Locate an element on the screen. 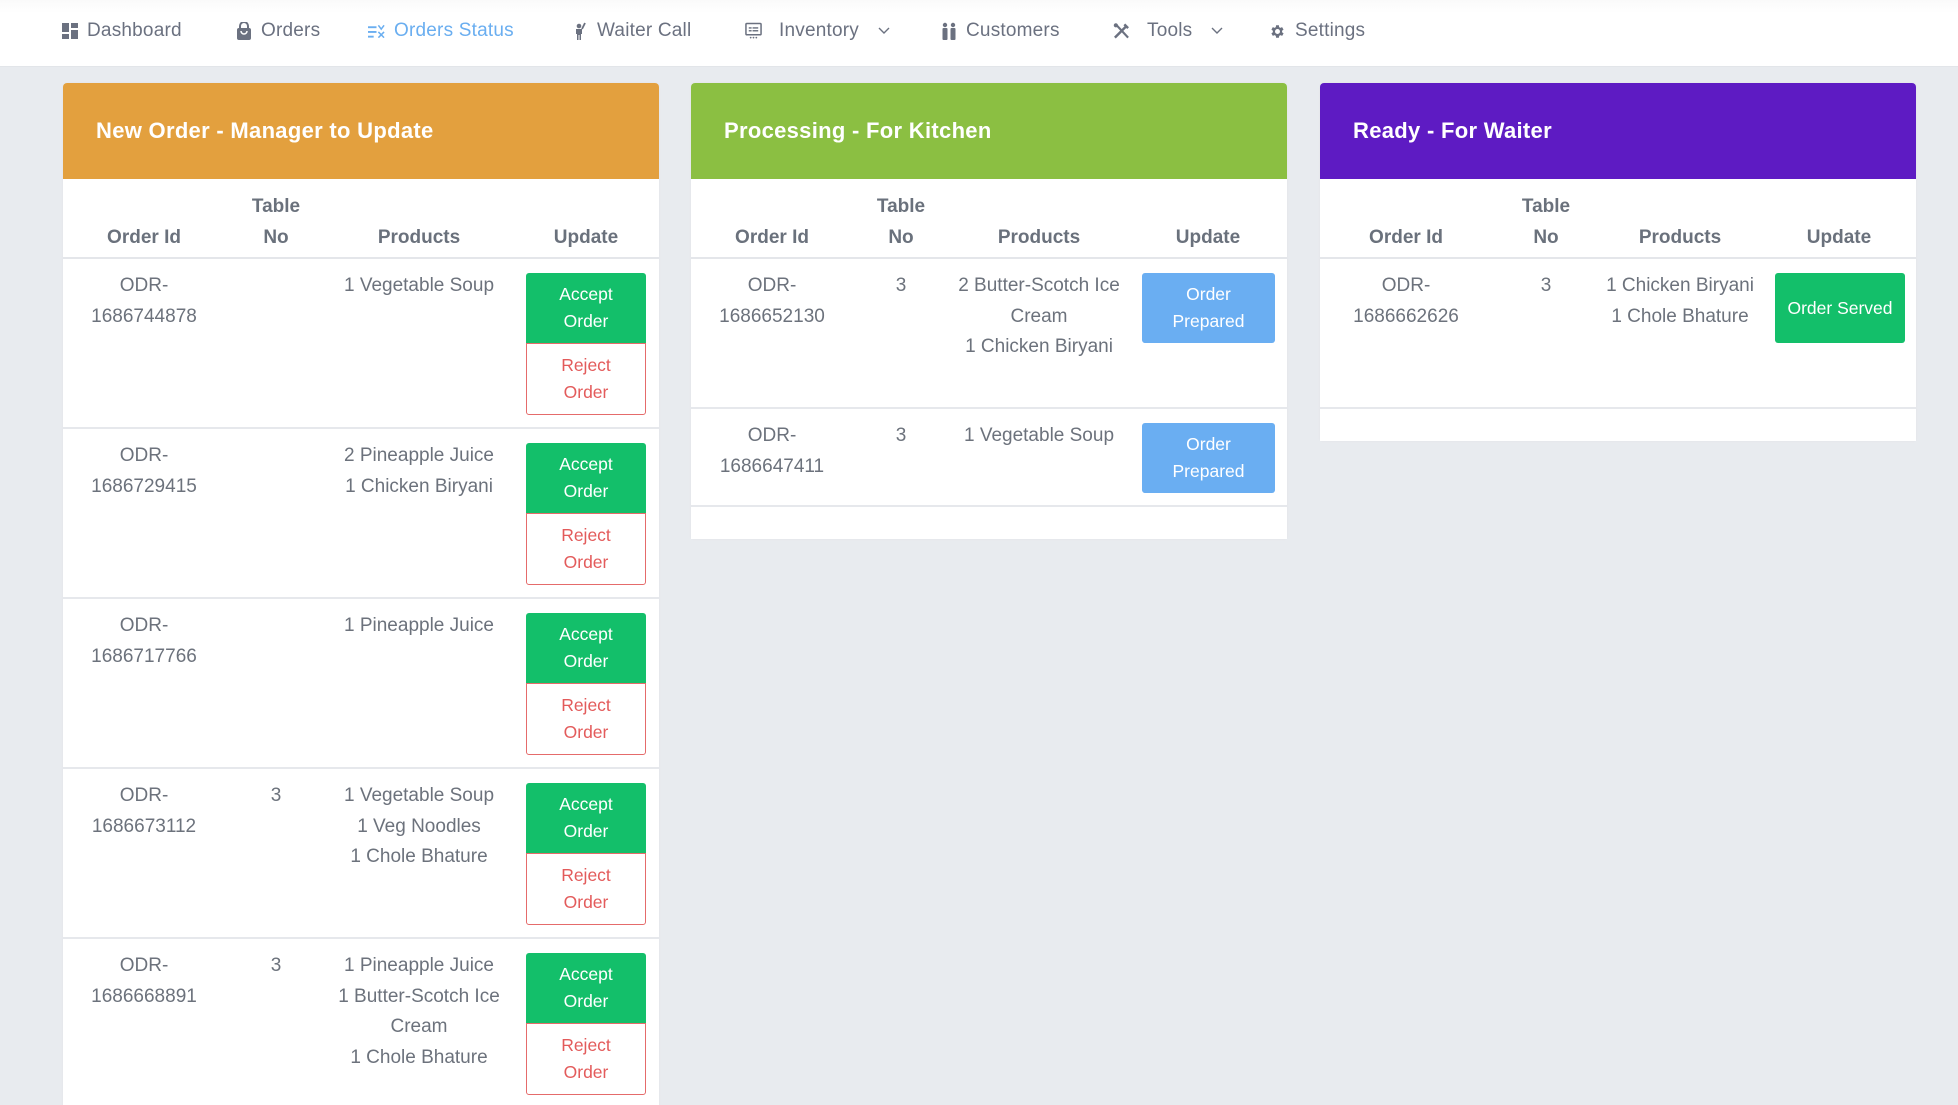 This screenshot has height=1105, width=1958. products: 1 Vegetable Soup is located at coordinates (1039, 436).